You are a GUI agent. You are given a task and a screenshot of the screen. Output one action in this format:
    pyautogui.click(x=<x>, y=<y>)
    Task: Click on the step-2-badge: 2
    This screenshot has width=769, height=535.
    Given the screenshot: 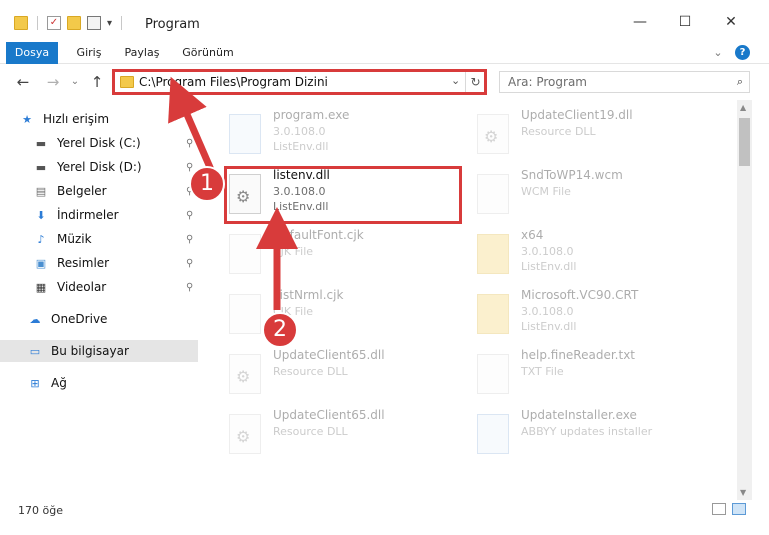 What is the action you would take?
    pyautogui.click(x=280, y=330)
    